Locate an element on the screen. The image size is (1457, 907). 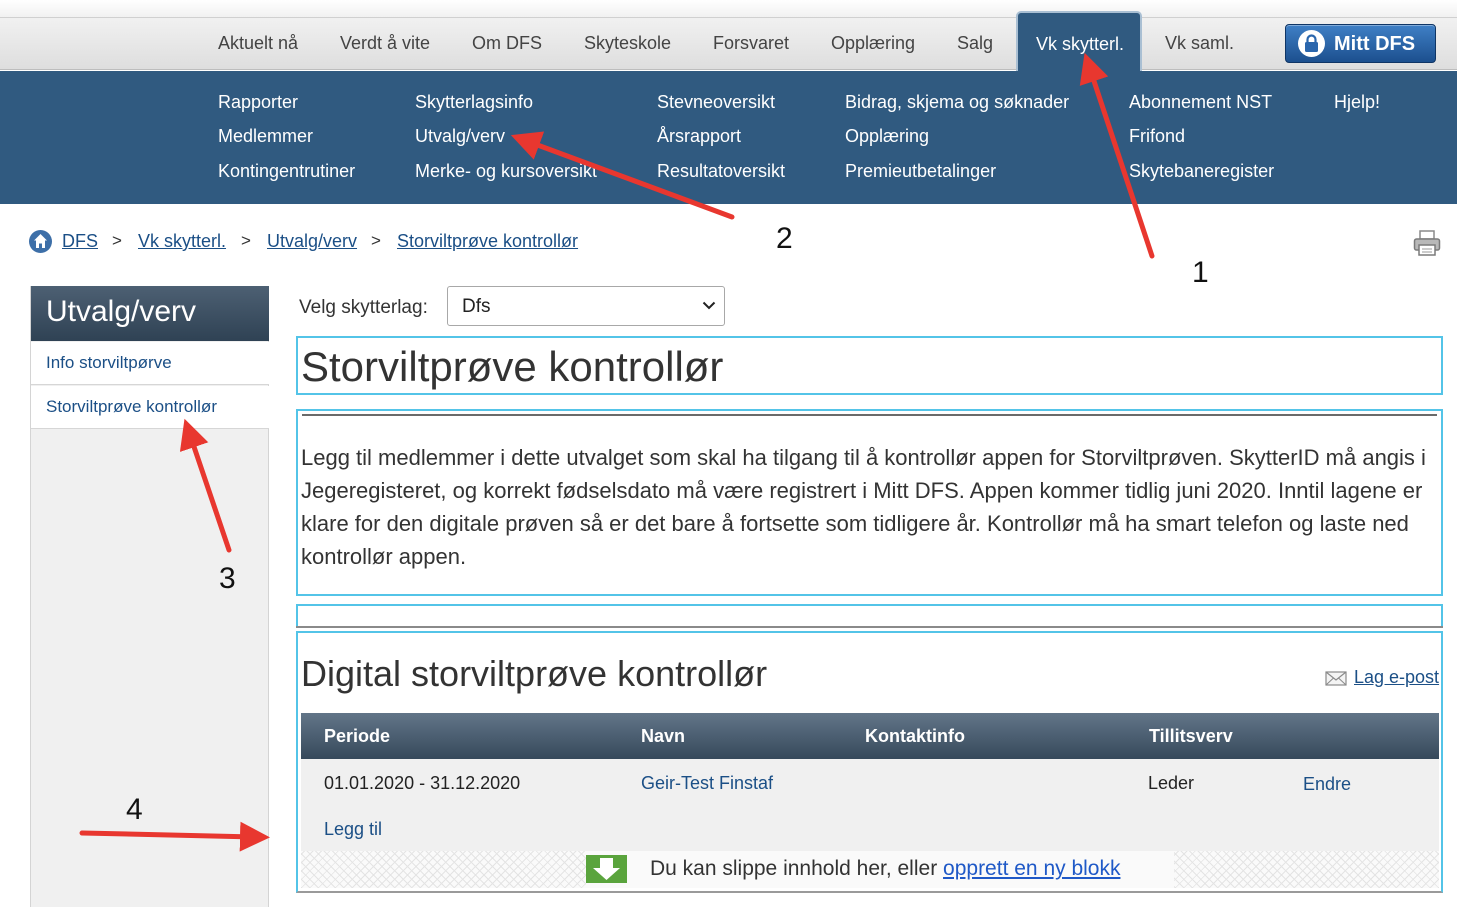
sidebar-item-storviltprove-kontrollor: Storviltprøve kontrollør is located at coordinates (150, 407).